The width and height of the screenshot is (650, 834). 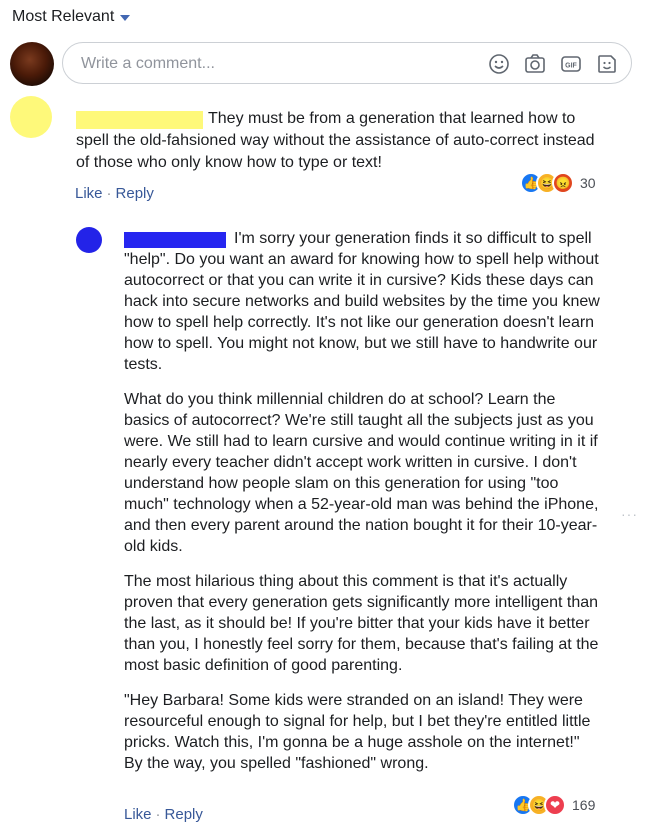 I want to click on comment-actions: Like · Reply, so click(x=114, y=193).